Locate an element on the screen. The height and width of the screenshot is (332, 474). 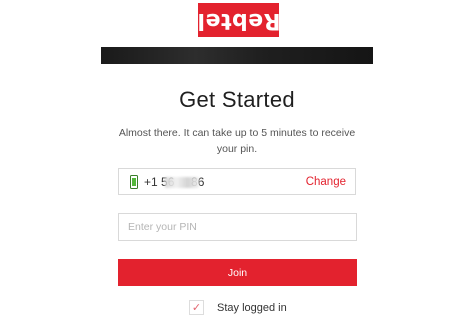
phone-number-text: +1 56 86 is located at coordinates (174, 182).